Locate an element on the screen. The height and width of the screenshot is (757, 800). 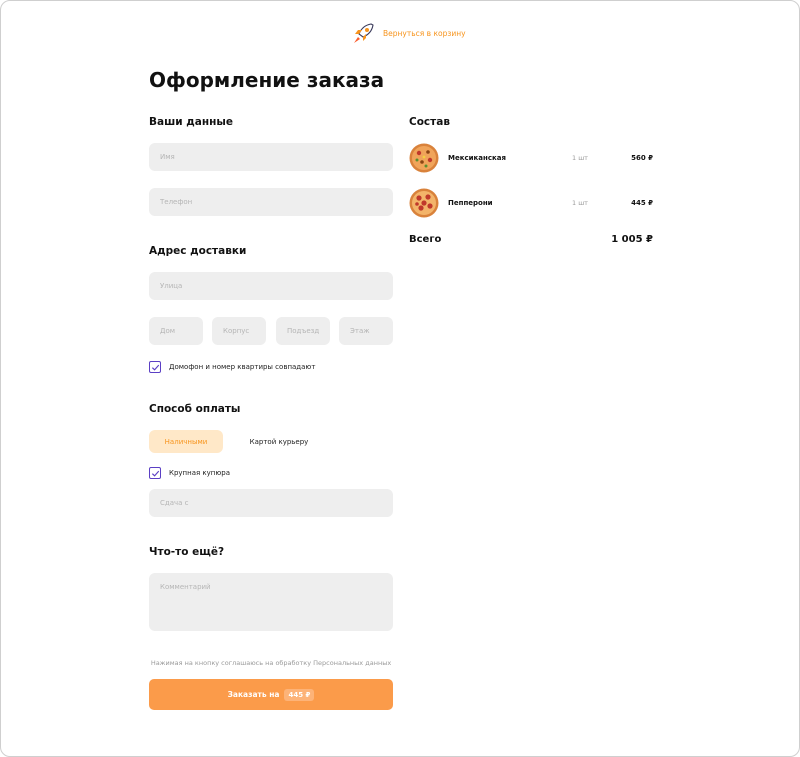
page-title: Оформление заказа is located at coordinates (267, 80).